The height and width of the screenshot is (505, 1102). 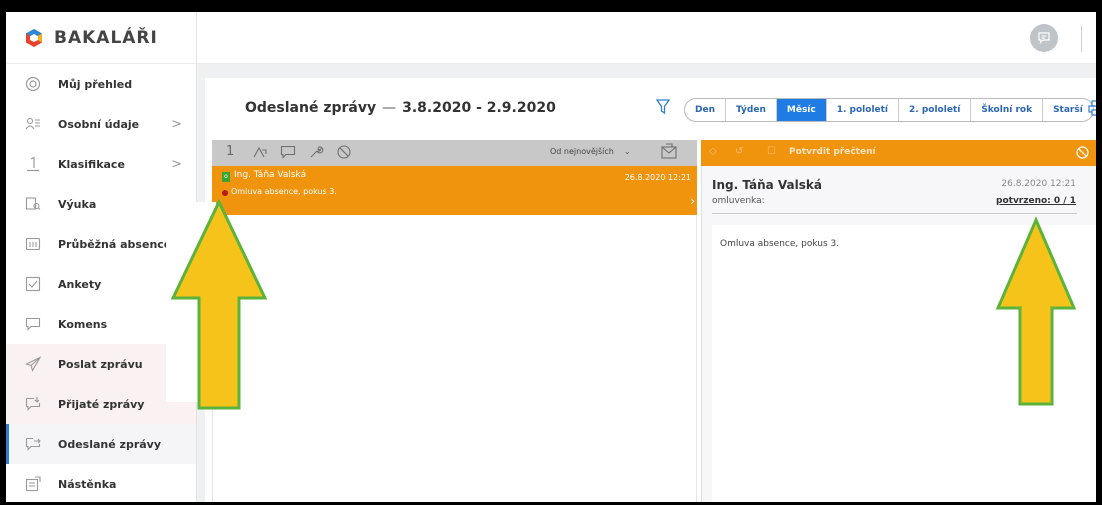 I want to click on komens-icon, so click(x=33, y=324).